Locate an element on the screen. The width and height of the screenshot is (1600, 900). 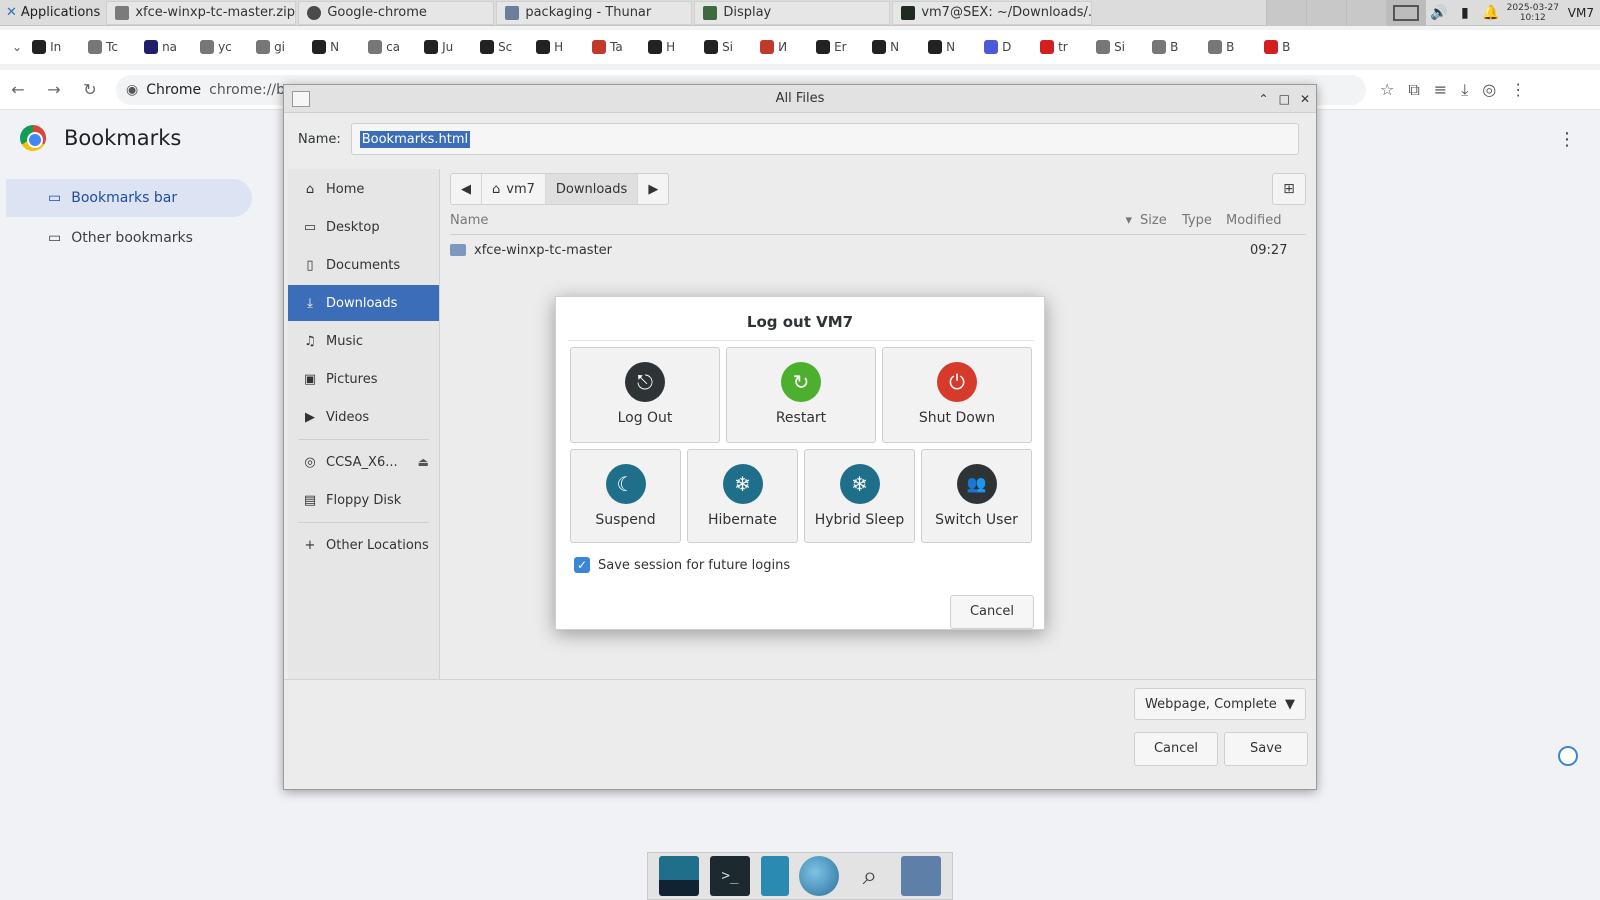
eject-icon: ⏏ is located at coordinates (423, 462).